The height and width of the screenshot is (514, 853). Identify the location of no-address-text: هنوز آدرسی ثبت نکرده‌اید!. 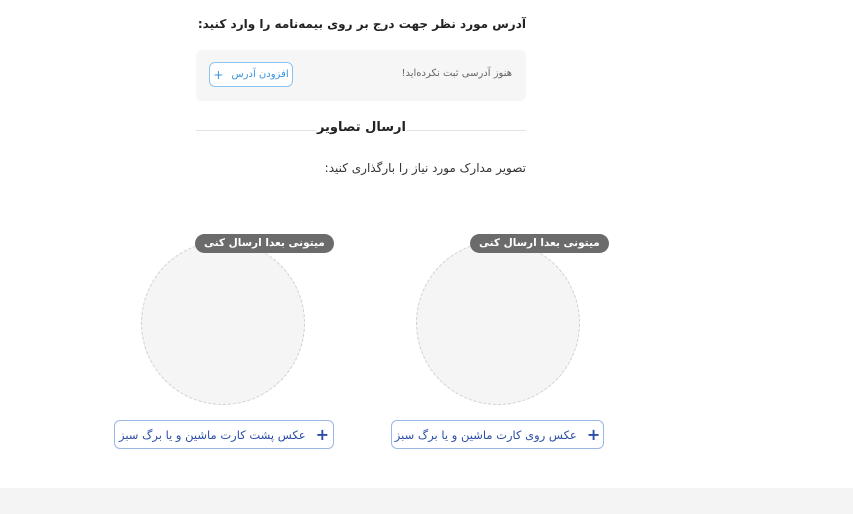
(456, 73).